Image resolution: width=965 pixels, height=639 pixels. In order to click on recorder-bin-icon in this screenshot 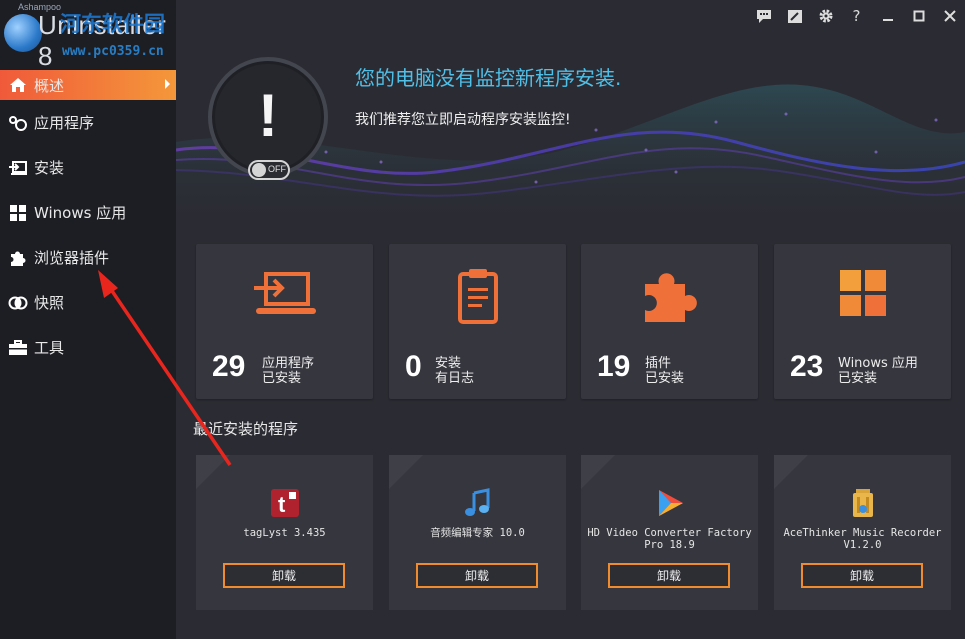, I will do `click(863, 503)`.